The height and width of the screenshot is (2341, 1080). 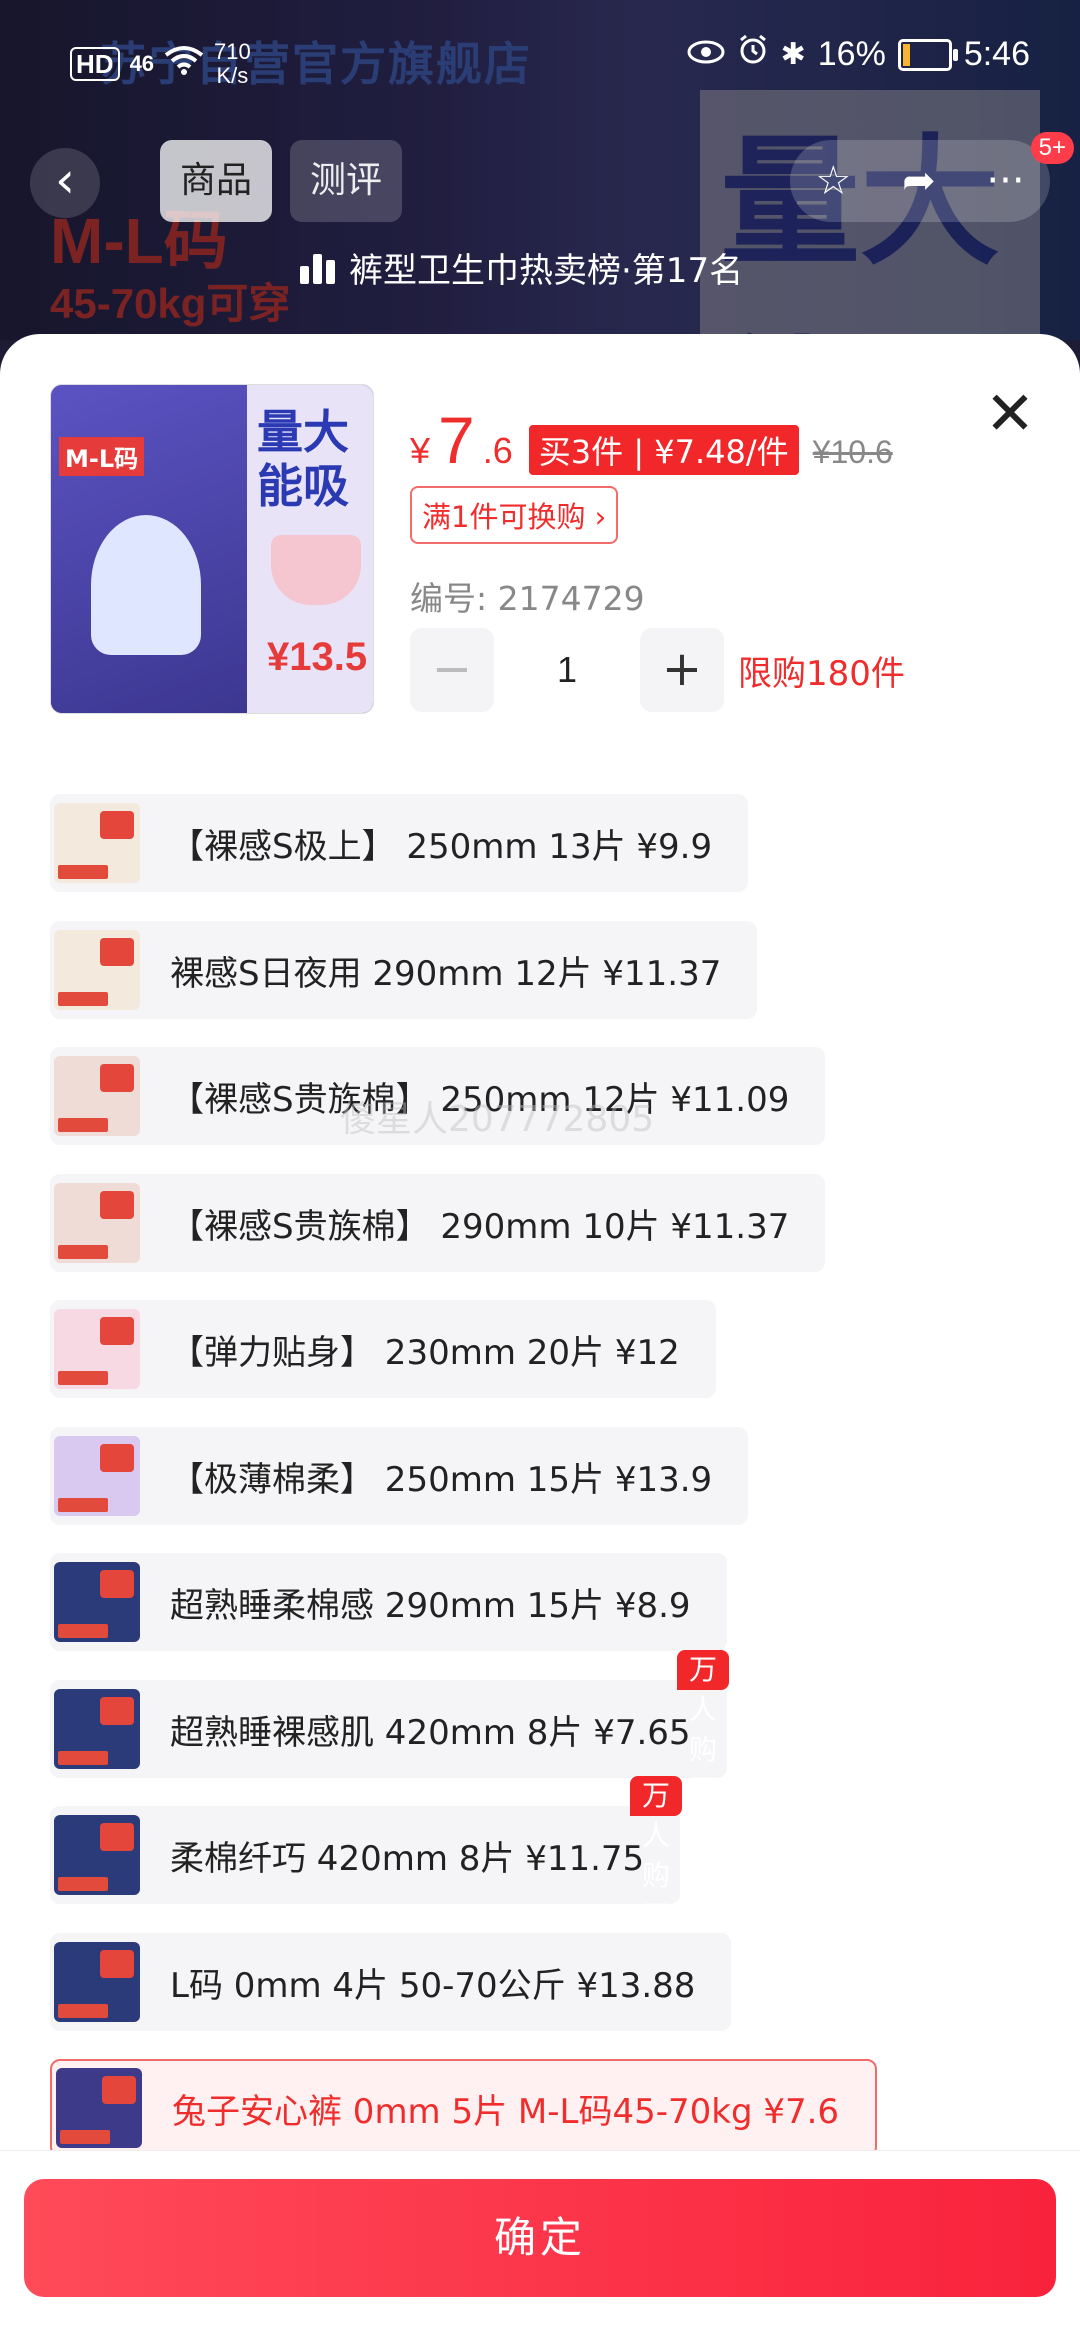 I want to click on confirm-button: 确定, so click(x=540, y=2238).